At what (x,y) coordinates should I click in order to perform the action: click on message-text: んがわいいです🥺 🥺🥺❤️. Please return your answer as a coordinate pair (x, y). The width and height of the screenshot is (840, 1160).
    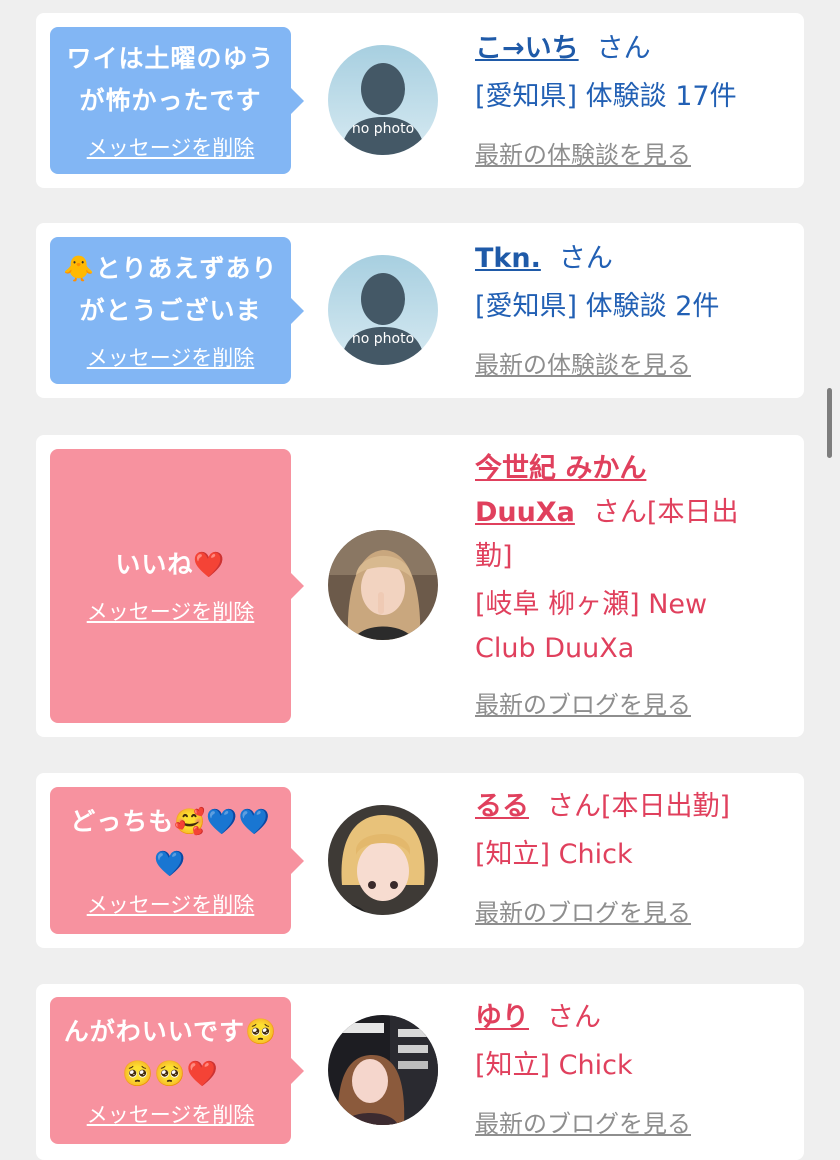
    Looking at the image, I should click on (170, 1052).